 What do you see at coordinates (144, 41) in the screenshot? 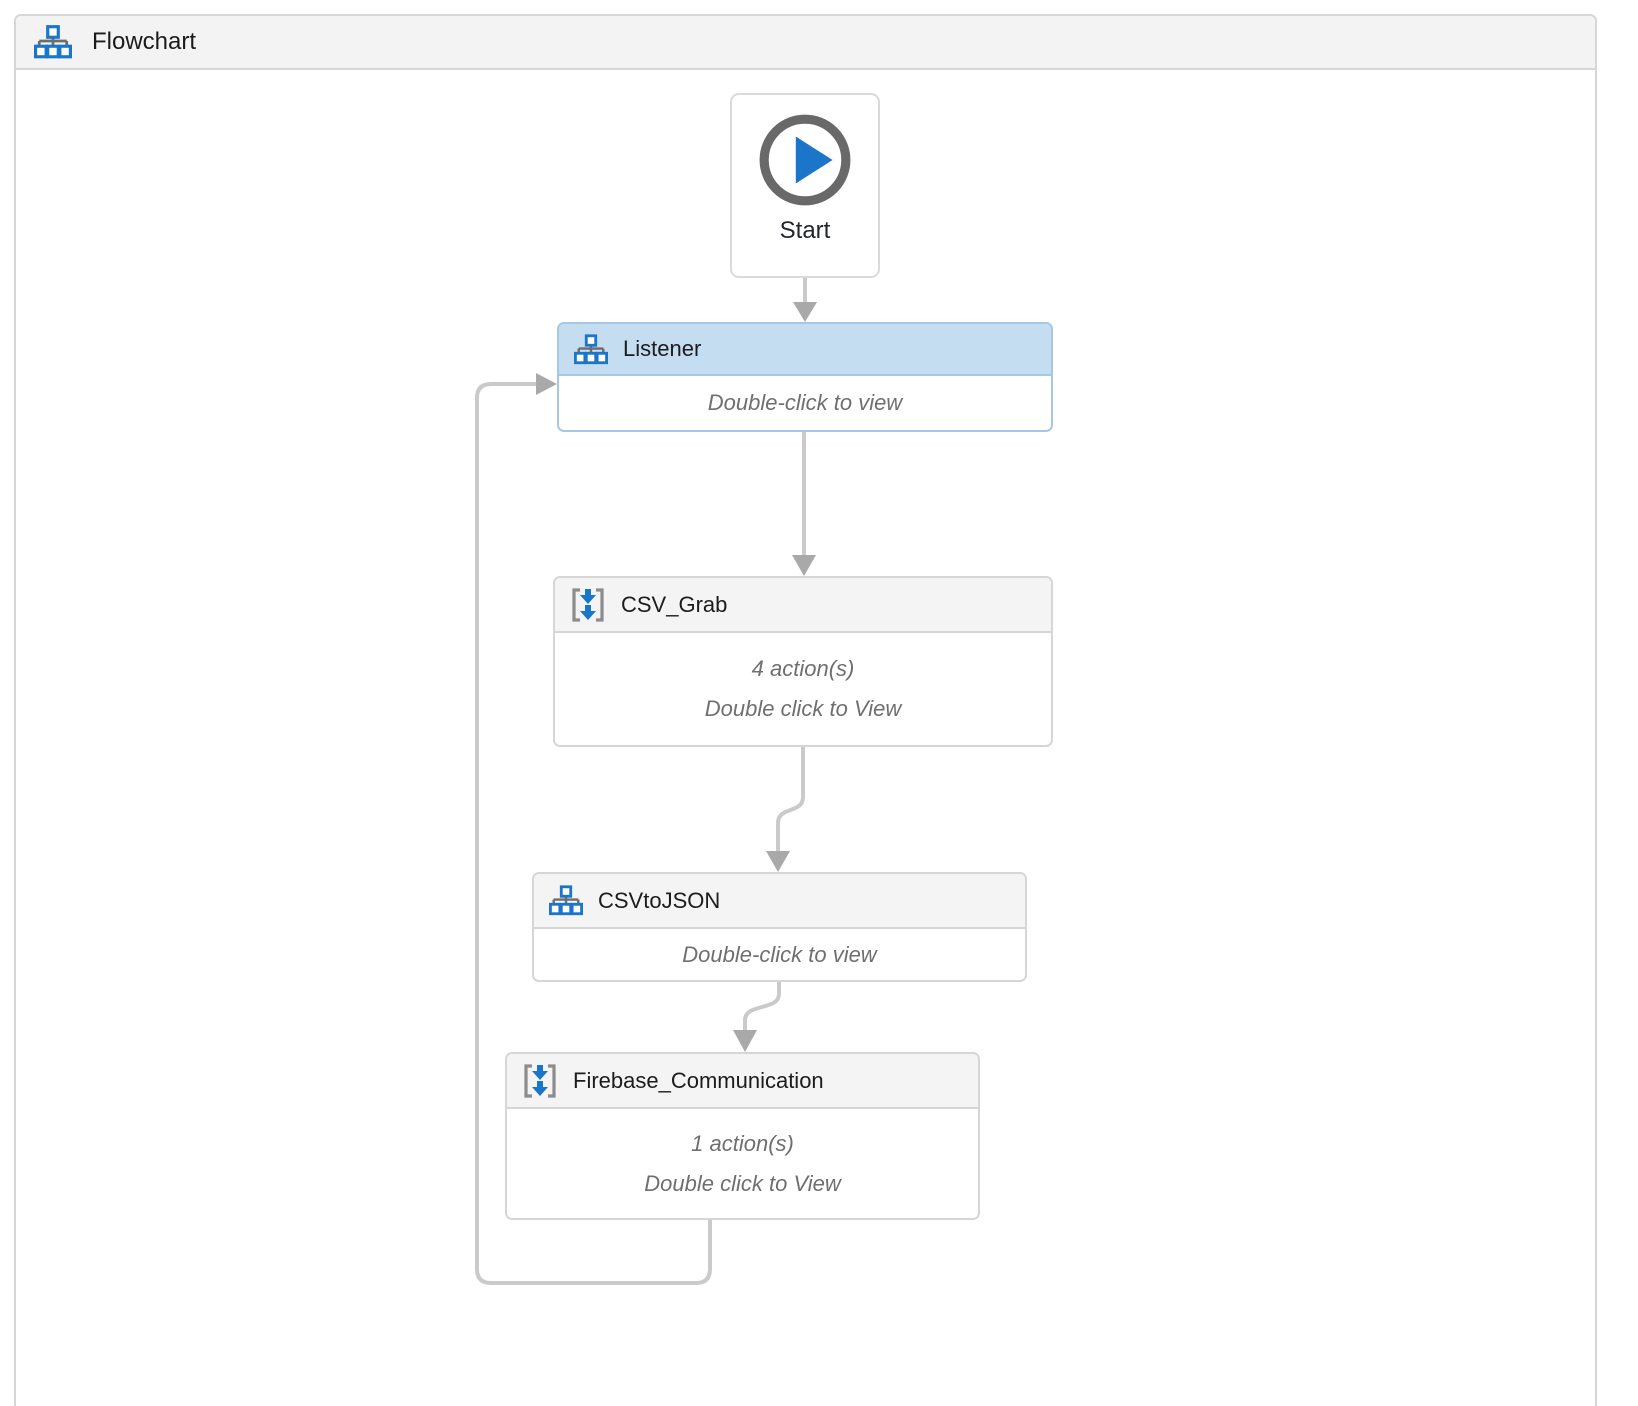
I see `panel-title: Flowchart` at bounding box center [144, 41].